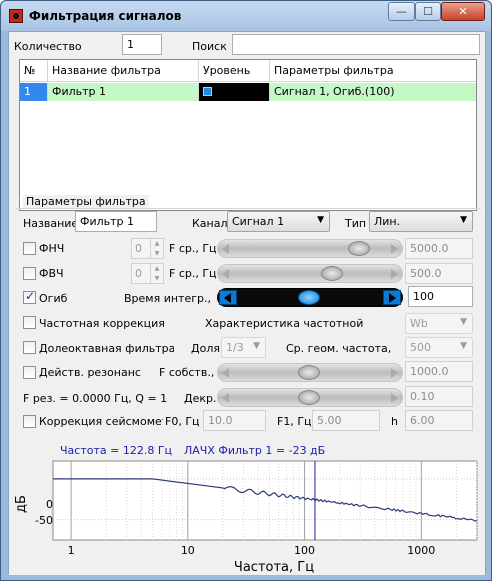 This screenshot has height=581, width=492. Describe the element at coordinates (356, 44) in the screenshot. I see `search-input` at that location.